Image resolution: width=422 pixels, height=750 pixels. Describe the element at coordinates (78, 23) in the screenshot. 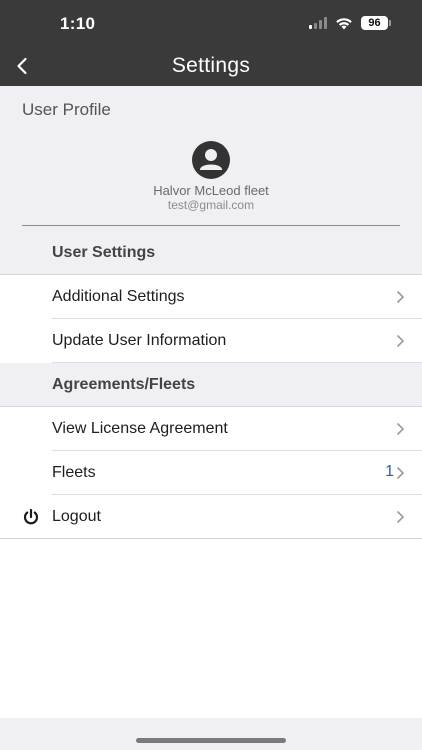

I see `status-time: 1:10` at that location.